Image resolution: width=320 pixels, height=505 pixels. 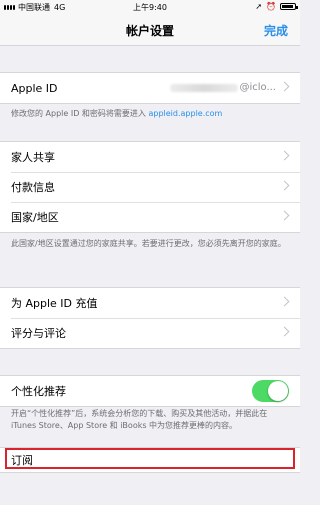 I want to click on navigation-bar: 帐户设置 完成, so click(x=150, y=30).